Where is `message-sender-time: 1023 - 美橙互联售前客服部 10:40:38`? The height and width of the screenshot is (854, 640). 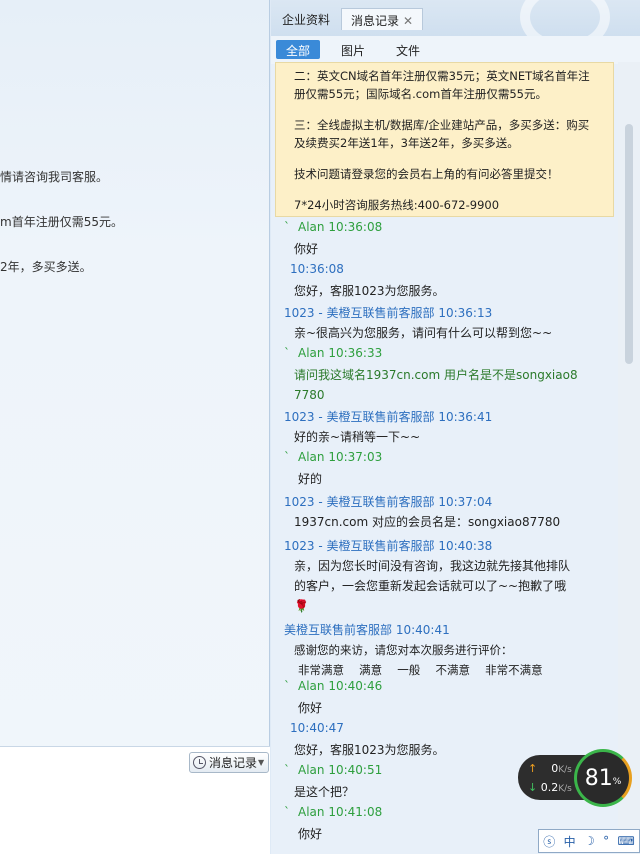 message-sender-time: 1023 - 美橙互联售前客服部 10:40:38 is located at coordinates (388, 546).